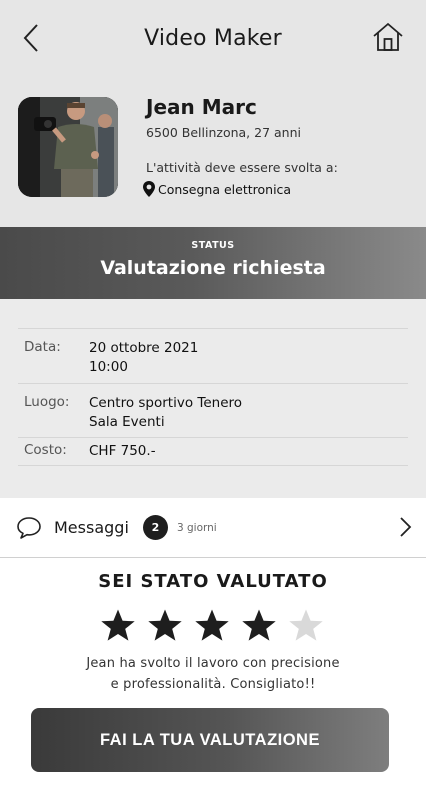 The height and width of the screenshot is (800, 426). I want to click on status-banner: STATUS Valutazione richiesta, so click(213, 263).